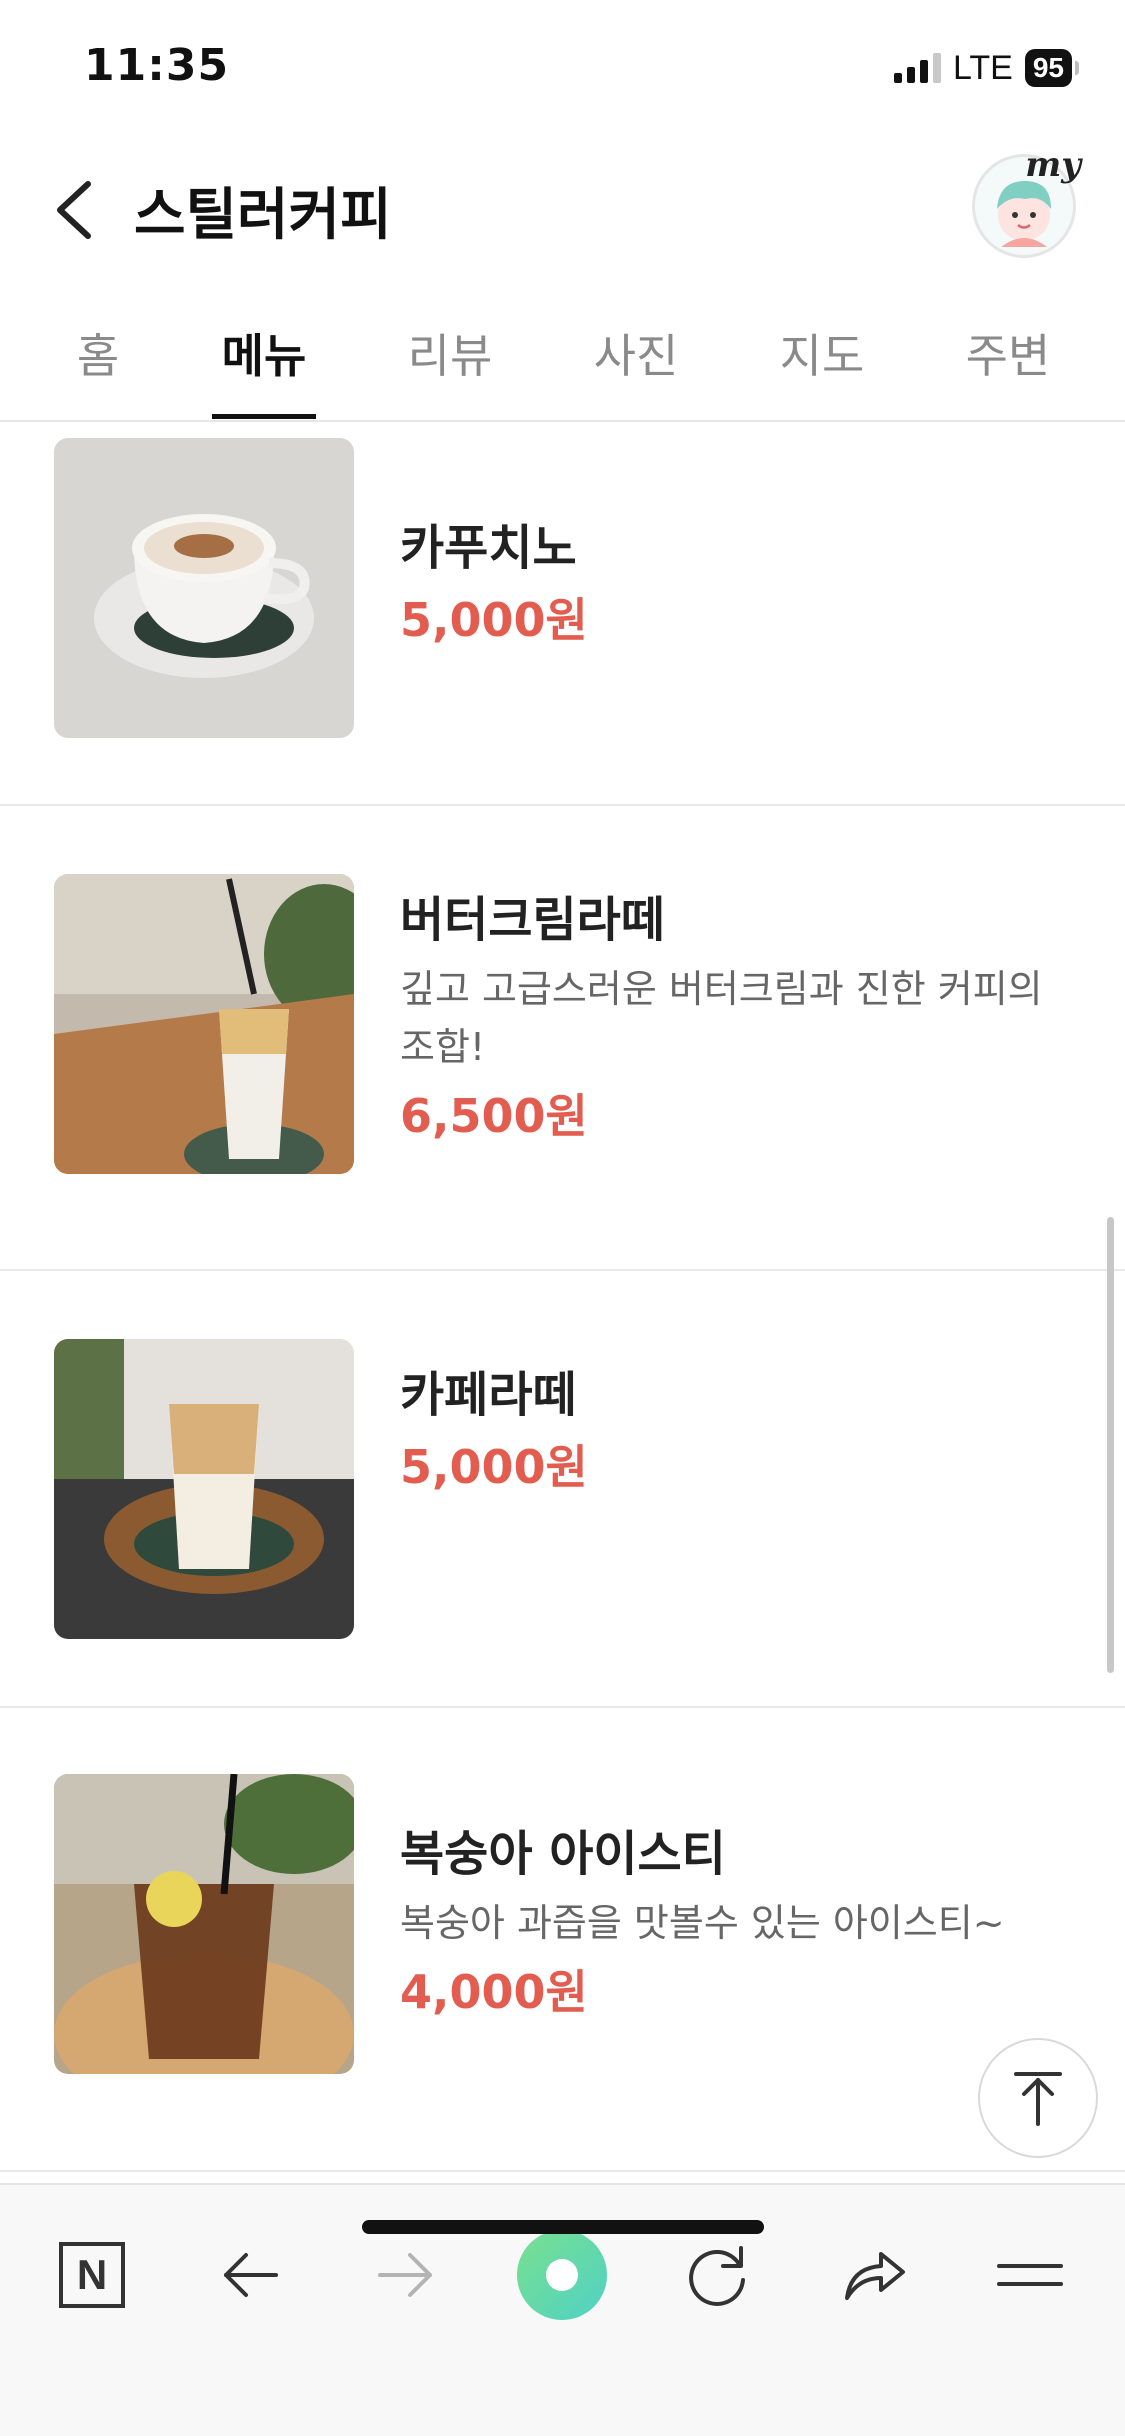 The width and height of the screenshot is (1125, 2436). What do you see at coordinates (264, 416) in the screenshot?
I see `active-tab-indicator` at bounding box center [264, 416].